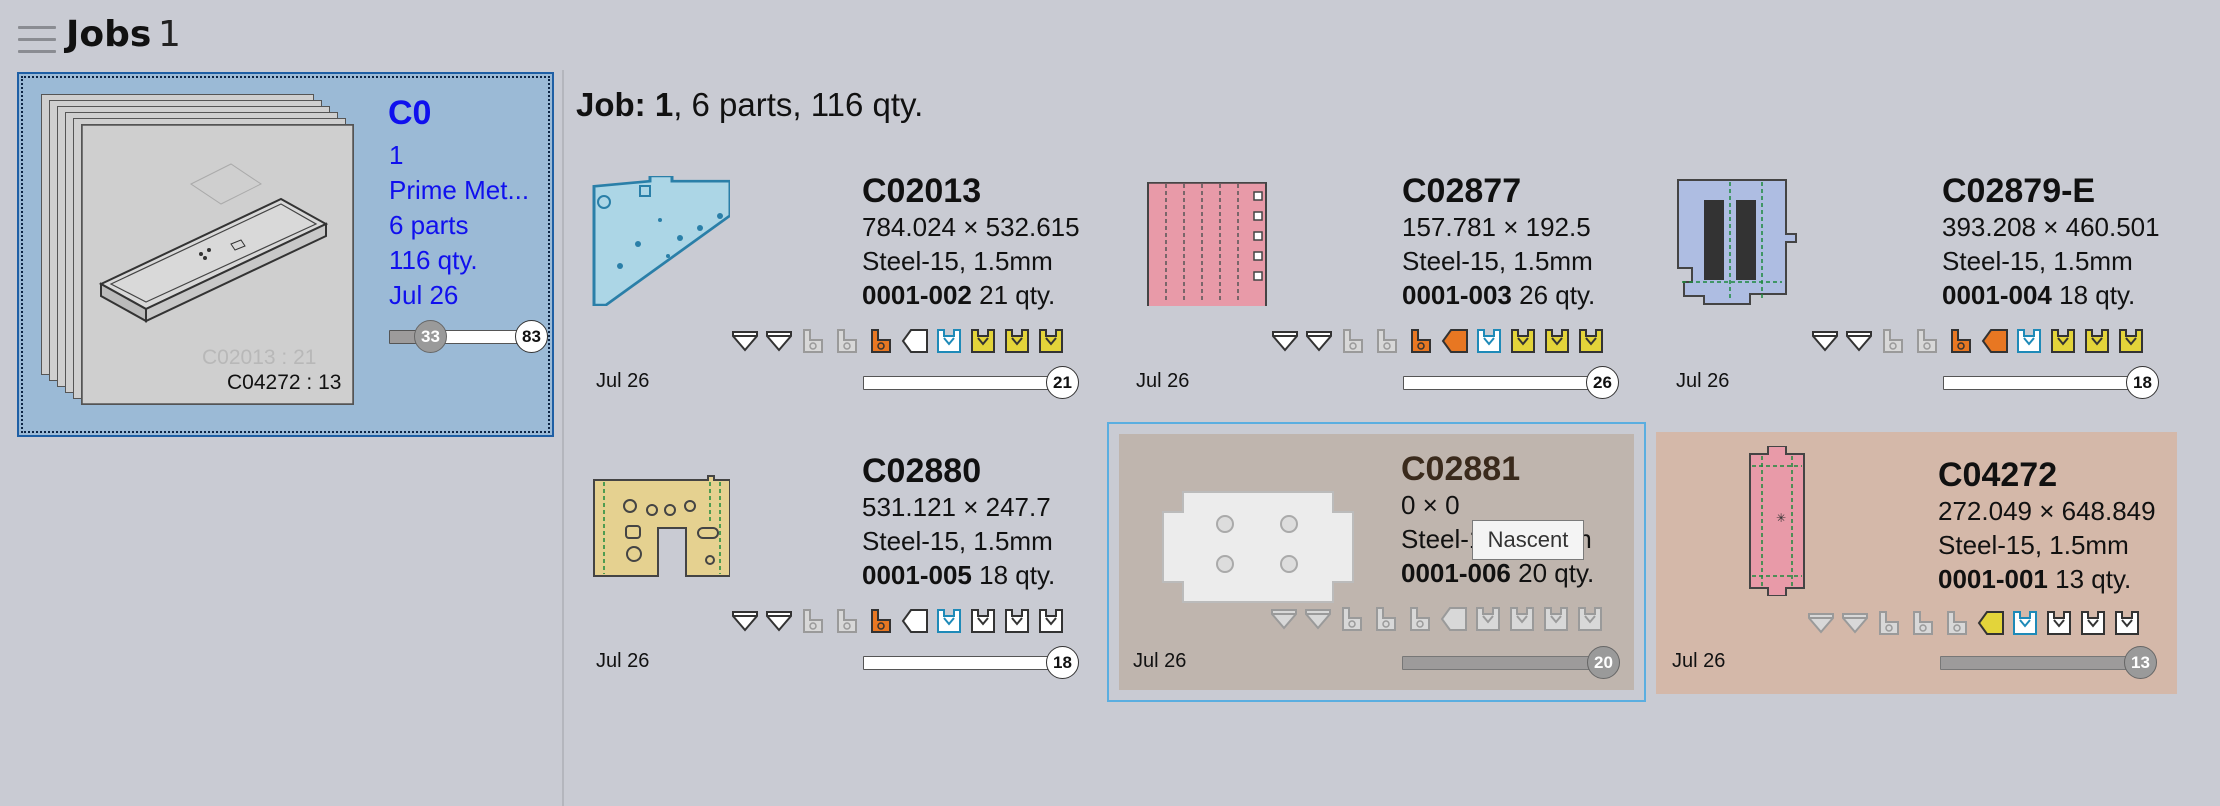 Image resolution: width=2220 pixels, height=806 pixels. What do you see at coordinates (1998, 475) in the screenshot?
I see `part-name: C04272` at bounding box center [1998, 475].